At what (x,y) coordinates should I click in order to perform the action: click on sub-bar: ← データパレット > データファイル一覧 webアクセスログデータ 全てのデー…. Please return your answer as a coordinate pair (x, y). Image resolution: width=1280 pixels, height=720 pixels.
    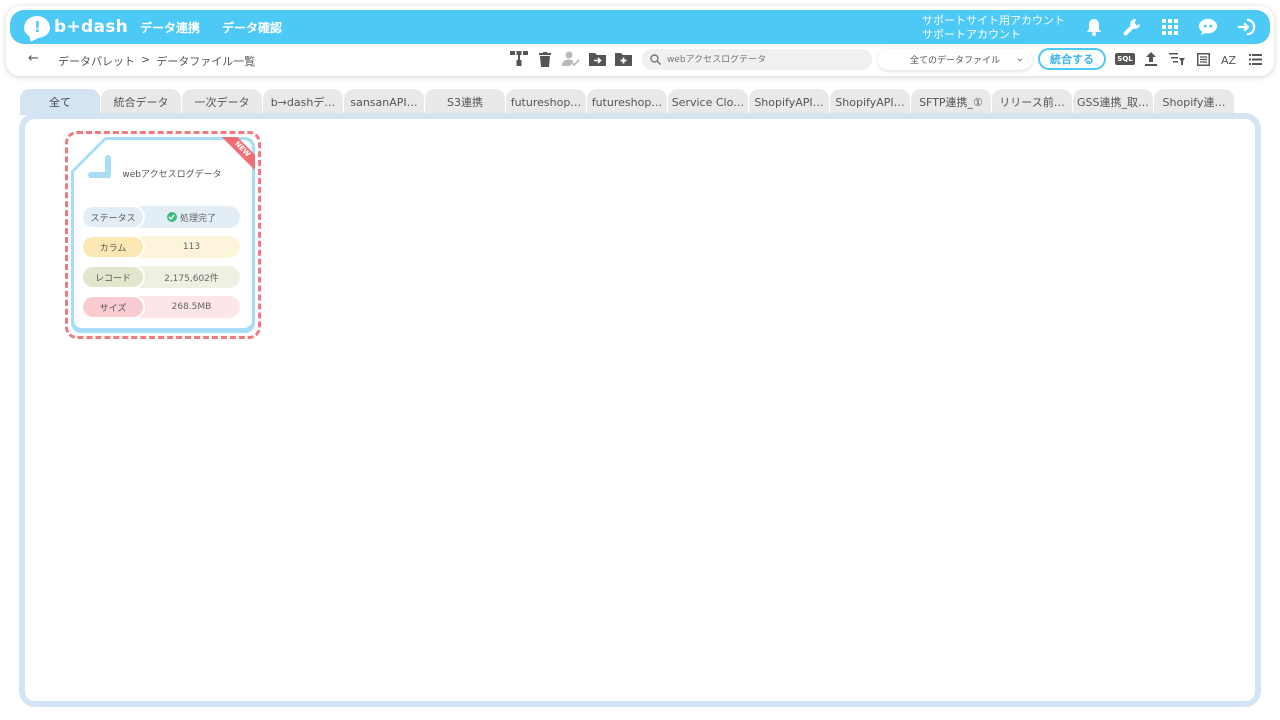
    Looking at the image, I should click on (640, 60).